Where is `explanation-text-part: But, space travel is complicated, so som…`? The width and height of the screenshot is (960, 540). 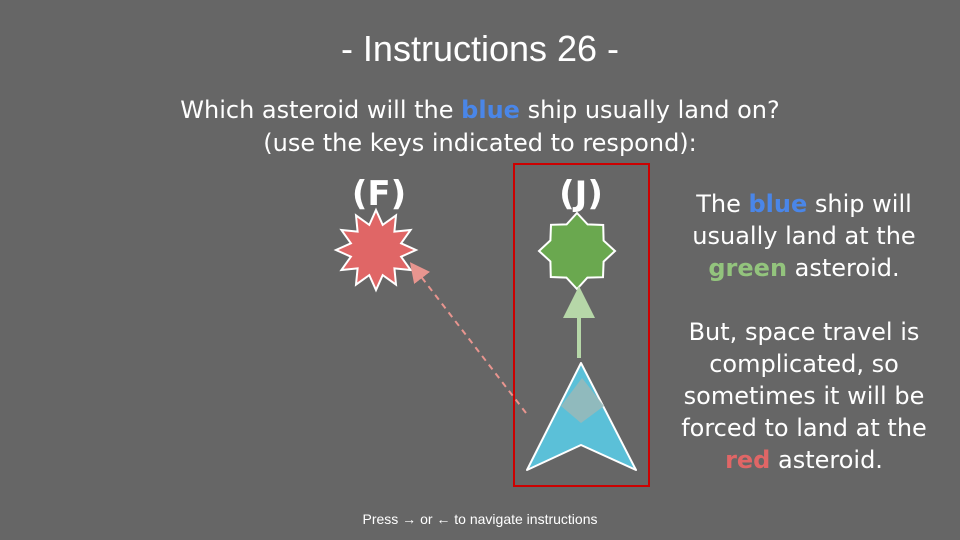 explanation-text-part: But, space travel is complicated, so som… is located at coordinates (804, 380).